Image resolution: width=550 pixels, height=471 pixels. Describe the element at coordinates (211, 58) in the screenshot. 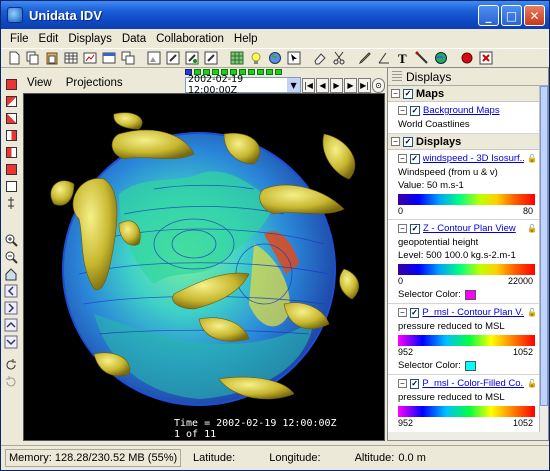

I see `table-edit-icon` at that location.